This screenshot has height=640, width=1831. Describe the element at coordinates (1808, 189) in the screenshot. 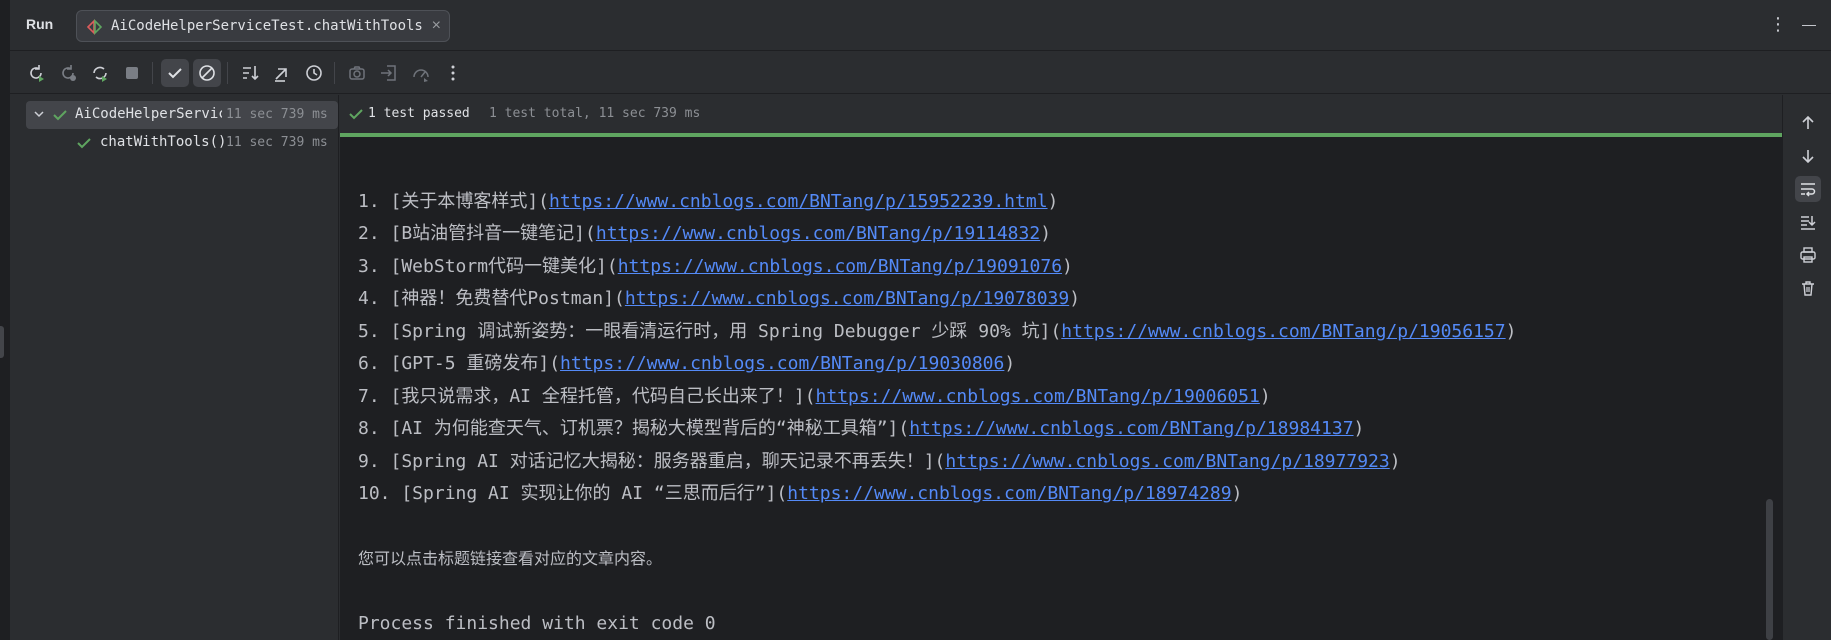

I see `soft-wrap-icon` at that location.